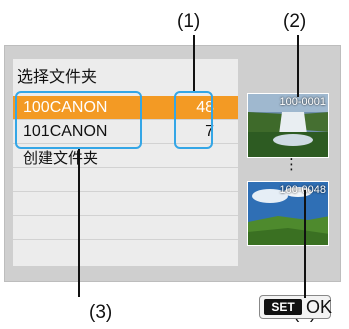  Describe the element at coordinates (288, 213) in the screenshot. I see `thumbnail-last: 100-0048` at that location.